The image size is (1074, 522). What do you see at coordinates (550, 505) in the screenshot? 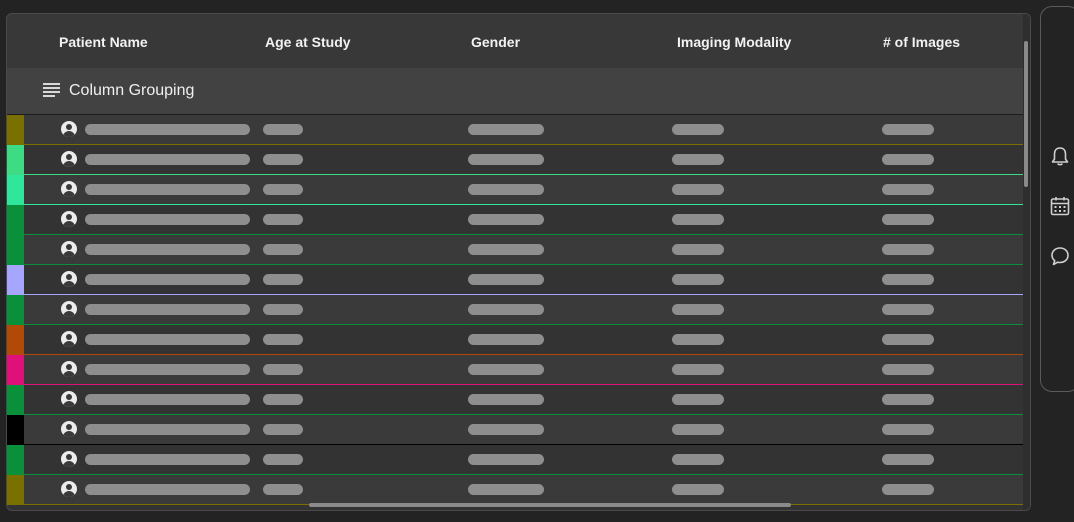
I see `horizontal-scrollbar-thumb` at bounding box center [550, 505].